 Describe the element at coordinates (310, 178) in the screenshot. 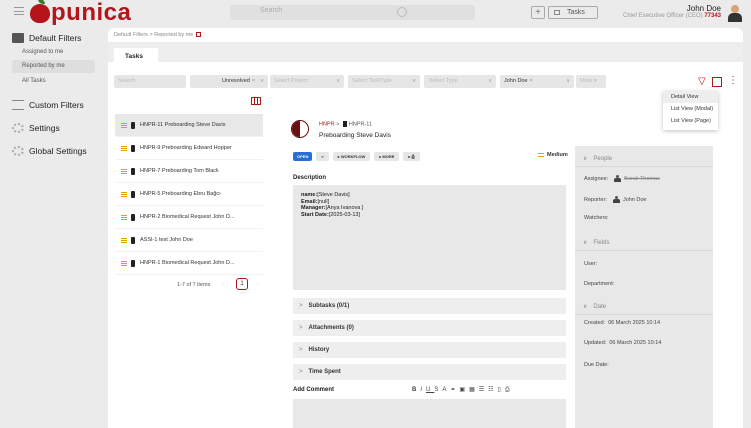

I see `description-label: Description` at that location.